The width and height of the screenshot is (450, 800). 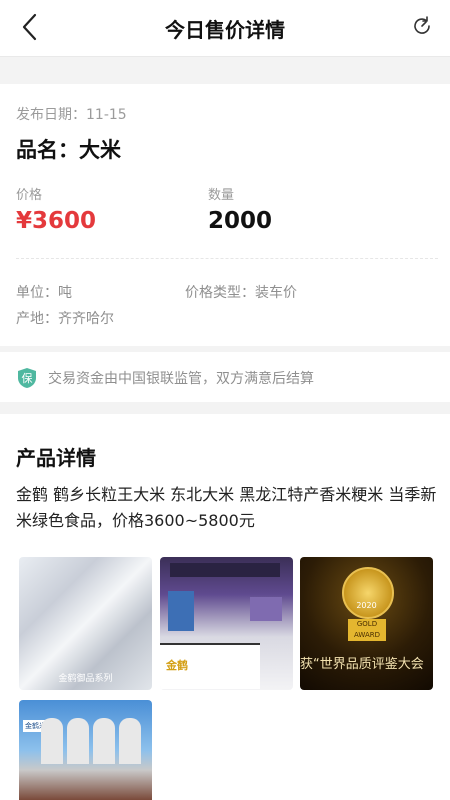 I want to click on gold-award-badge: GOLD AWARD, so click(x=367, y=630).